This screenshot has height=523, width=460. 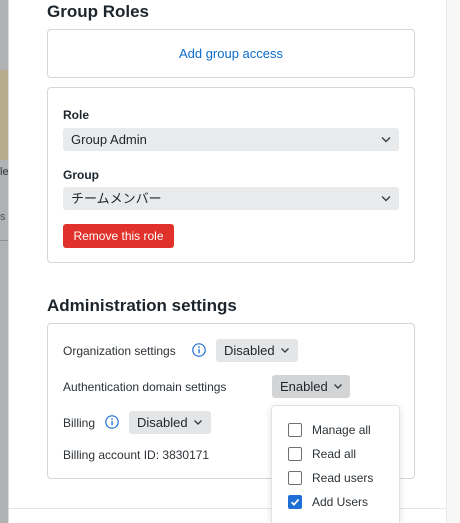 What do you see at coordinates (81, 175) in the screenshot?
I see `group-label: Group` at bounding box center [81, 175].